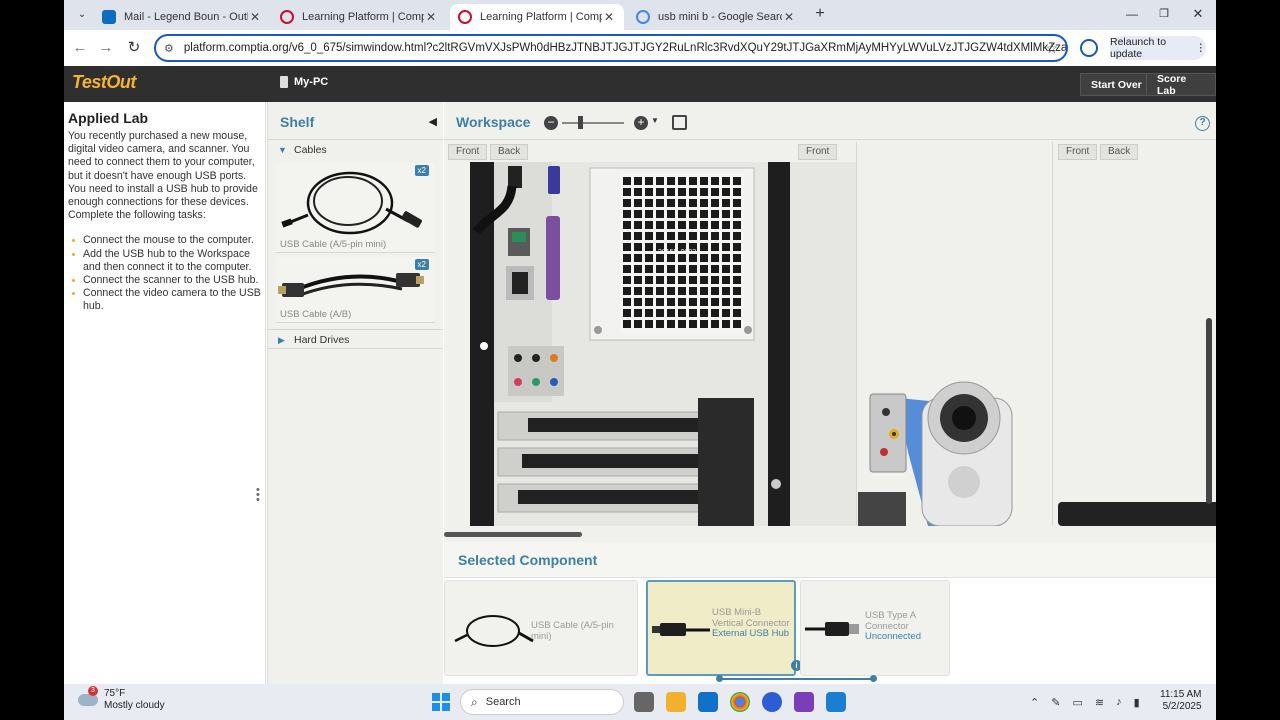  I want to click on zoom-dropdown-caret-icon: ▼, so click(655, 120).